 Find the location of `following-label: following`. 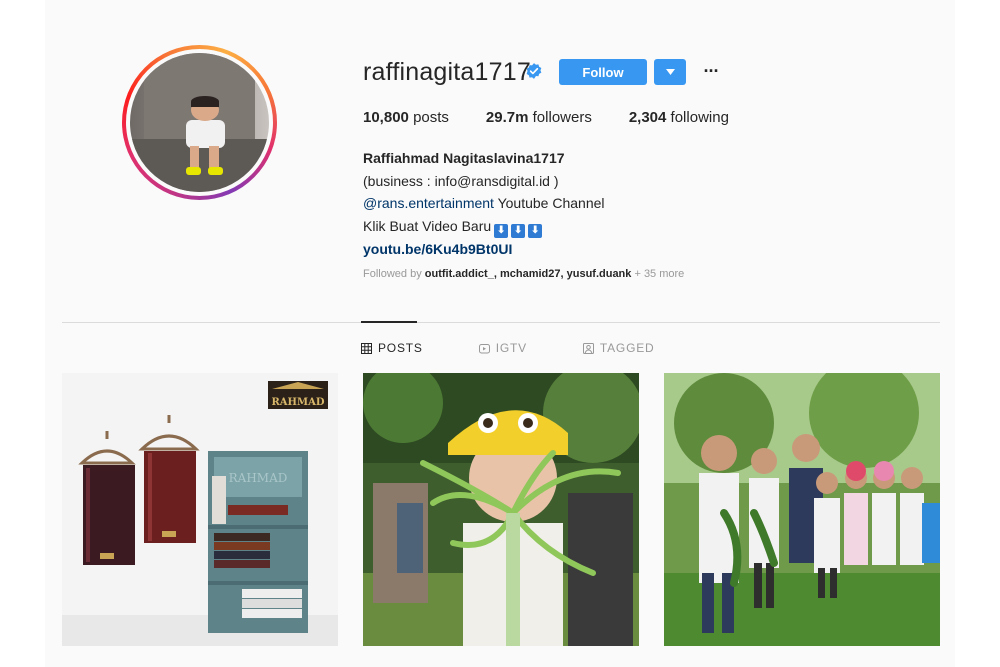

following-label: following is located at coordinates (699, 117).